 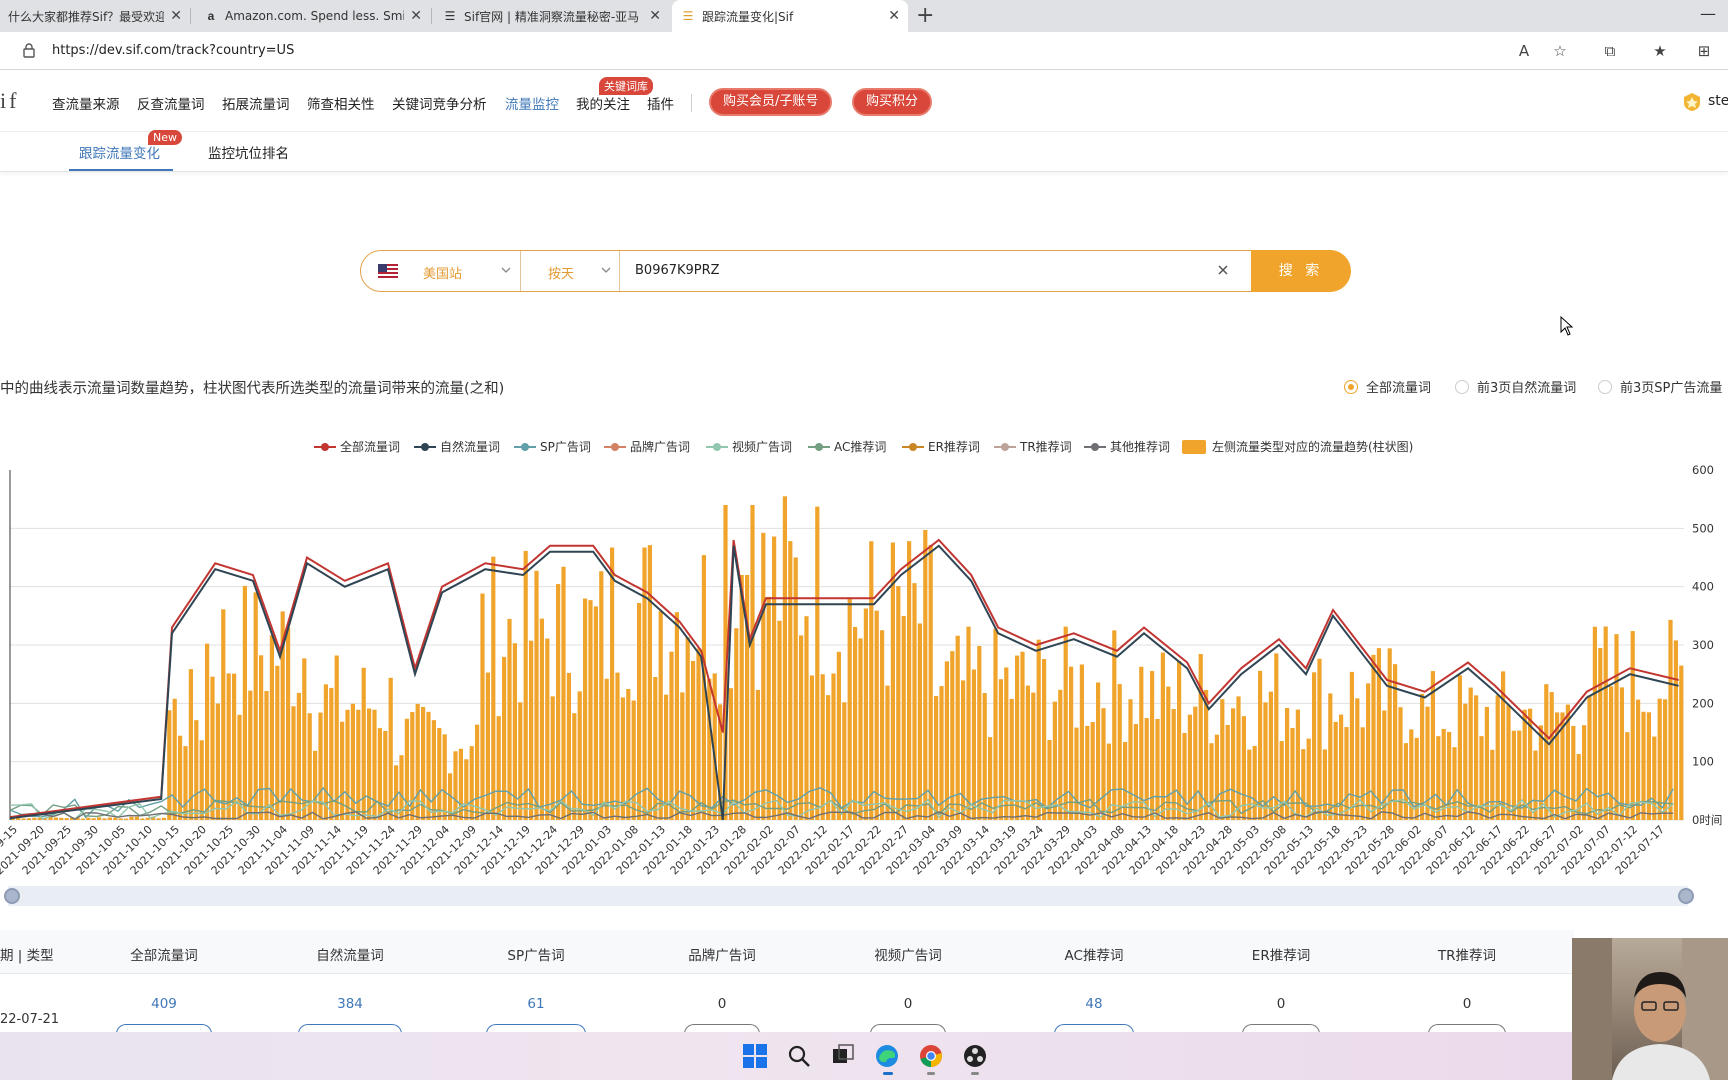 What do you see at coordinates (1297, 446) in the screenshot?
I see `legend-bar-trend: 左侧流量类型对应的流量趋势(柱状图)` at bounding box center [1297, 446].